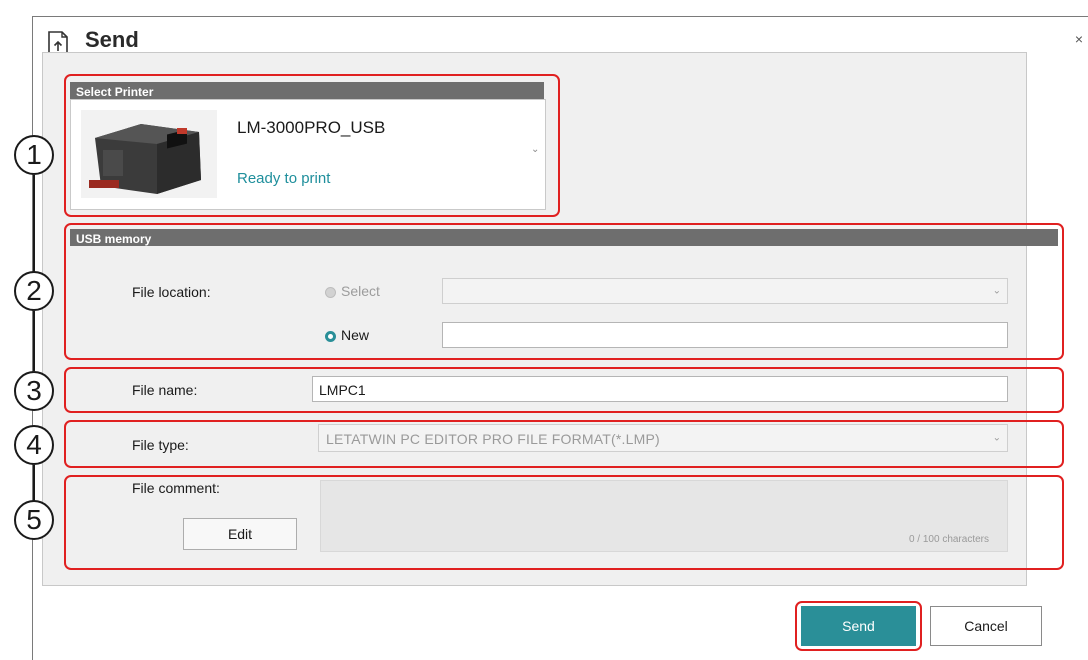 This screenshot has width=1088, height=660. What do you see at coordinates (986, 626) in the screenshot?
I see `cancel-button: Cancel` at bounding box center [986, 626].